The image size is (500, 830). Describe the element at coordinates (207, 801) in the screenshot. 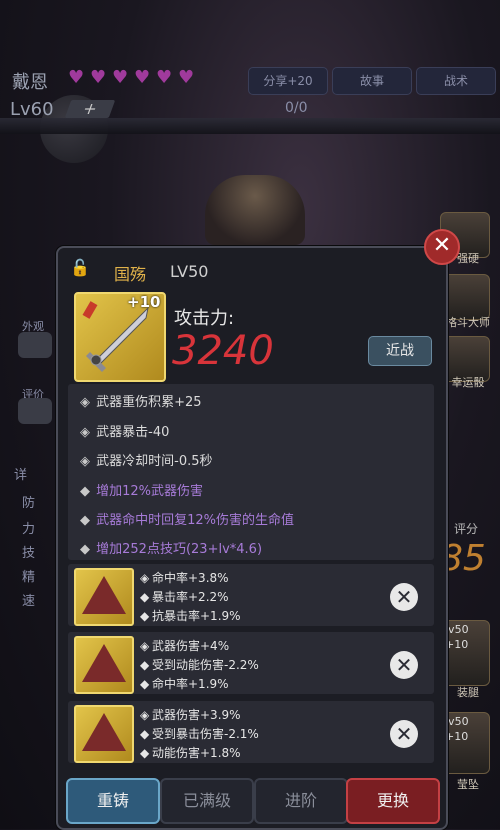

I see `max-level-button: 已满级` at that location.